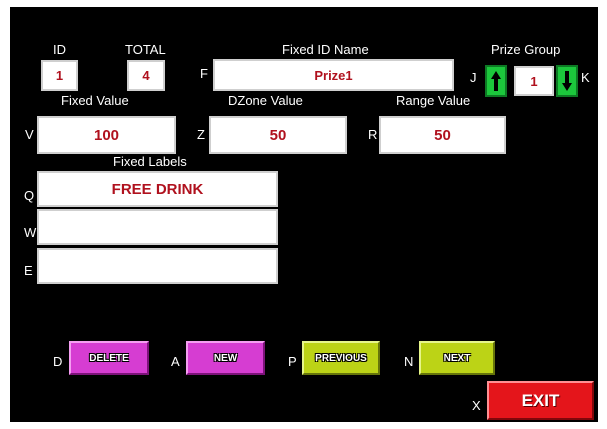 The height and width of the screenshot is (429, 607). I want to click on key-j: J, so click(473, 77).